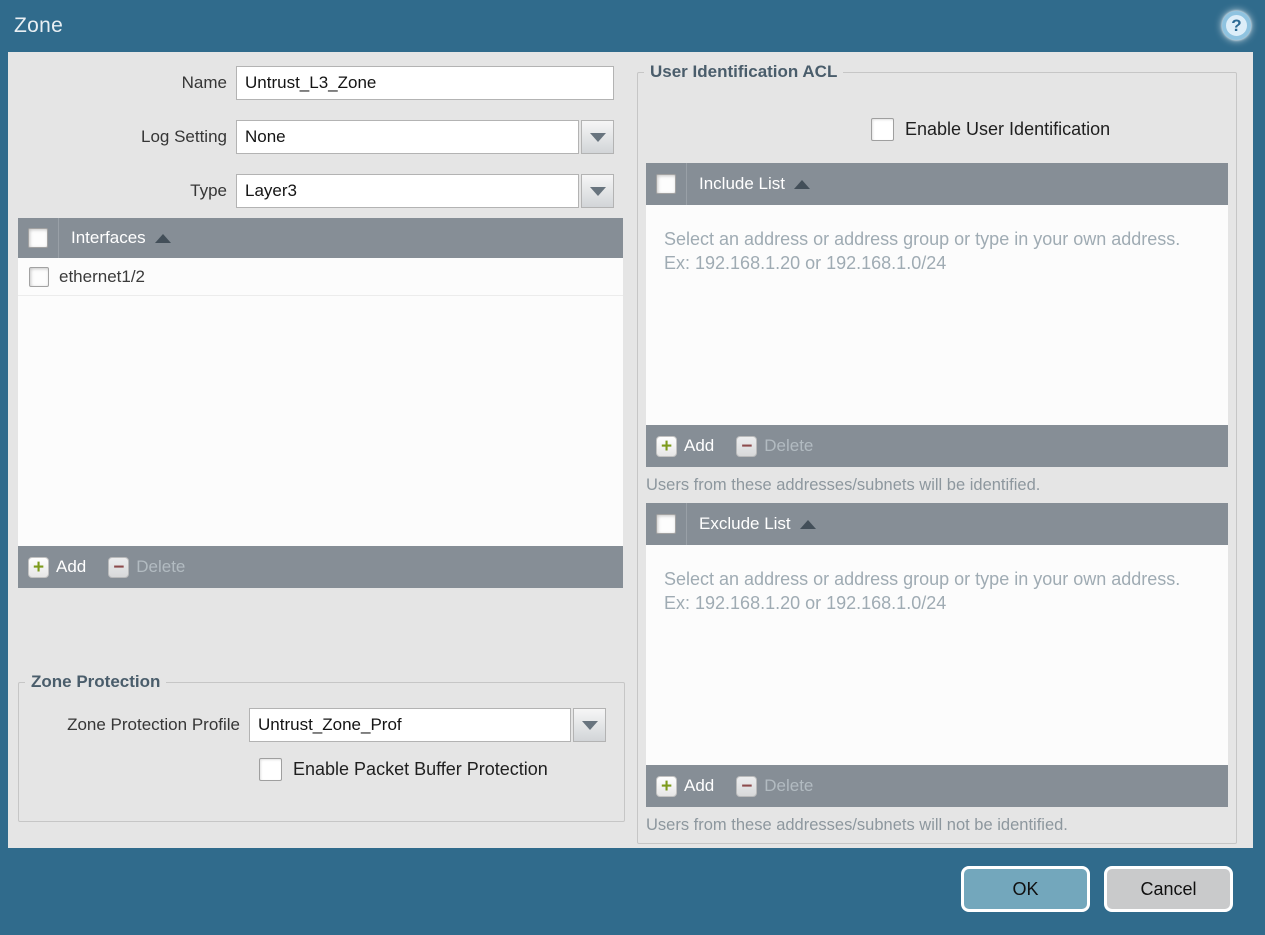 This screenshot has height=935, width=1265. I want to click on packet-buffer-row: Enable Packet Buffer Protection, so click(441, 769).